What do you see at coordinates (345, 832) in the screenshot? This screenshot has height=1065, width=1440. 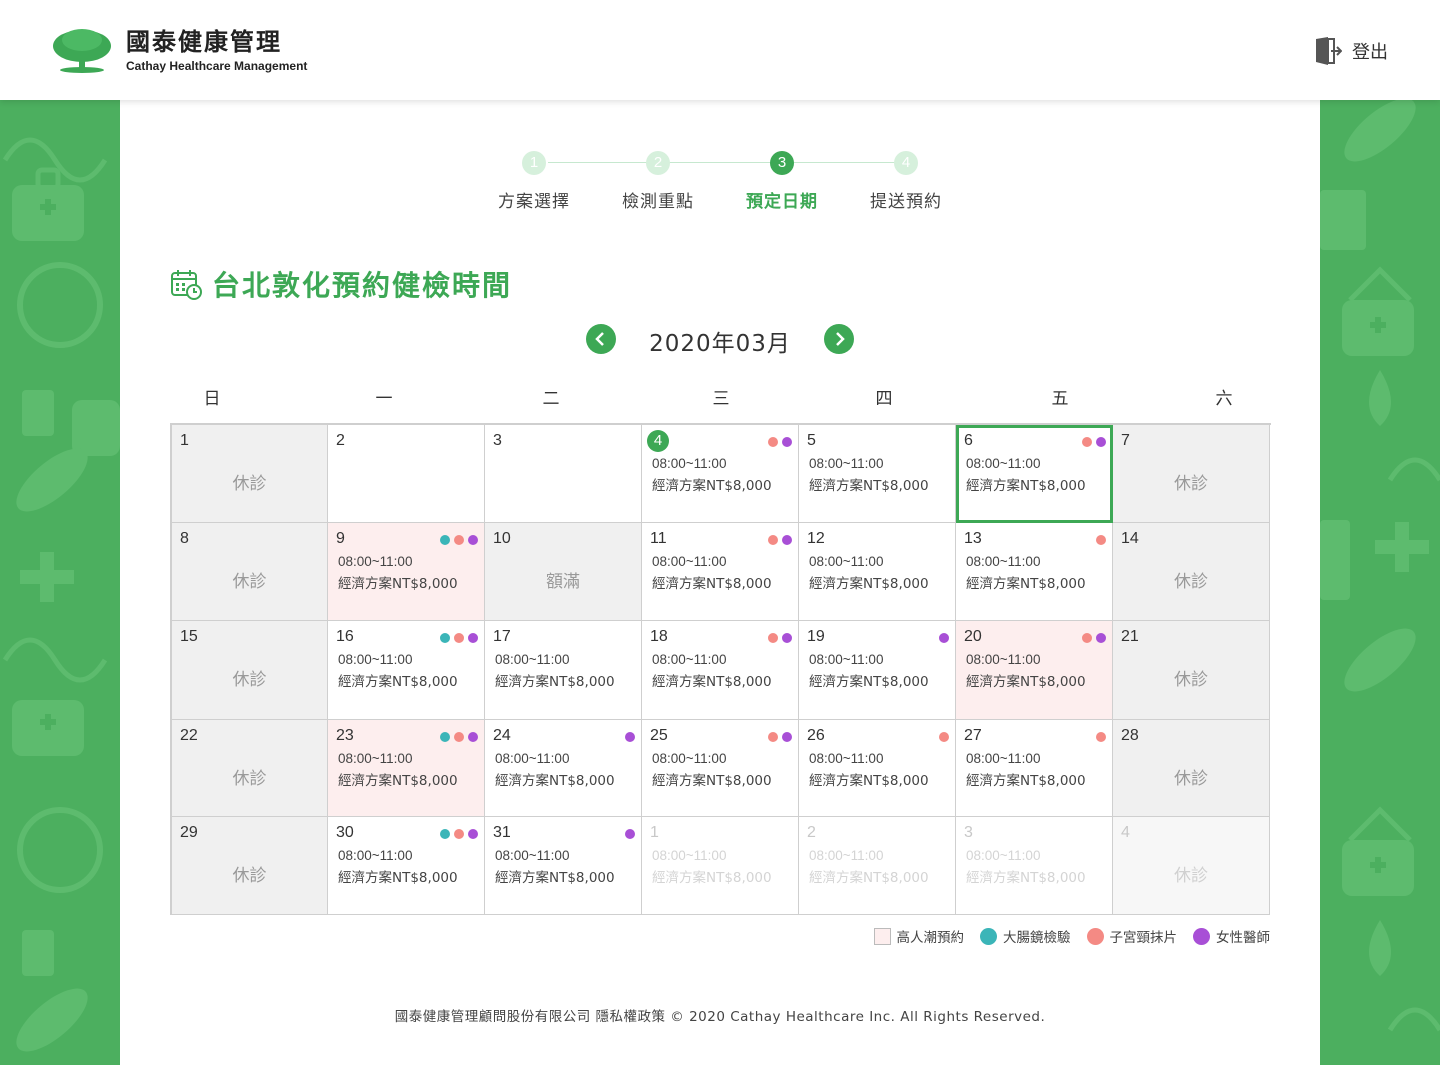 I see `day-number: 30` at bounding box center [345, 832].